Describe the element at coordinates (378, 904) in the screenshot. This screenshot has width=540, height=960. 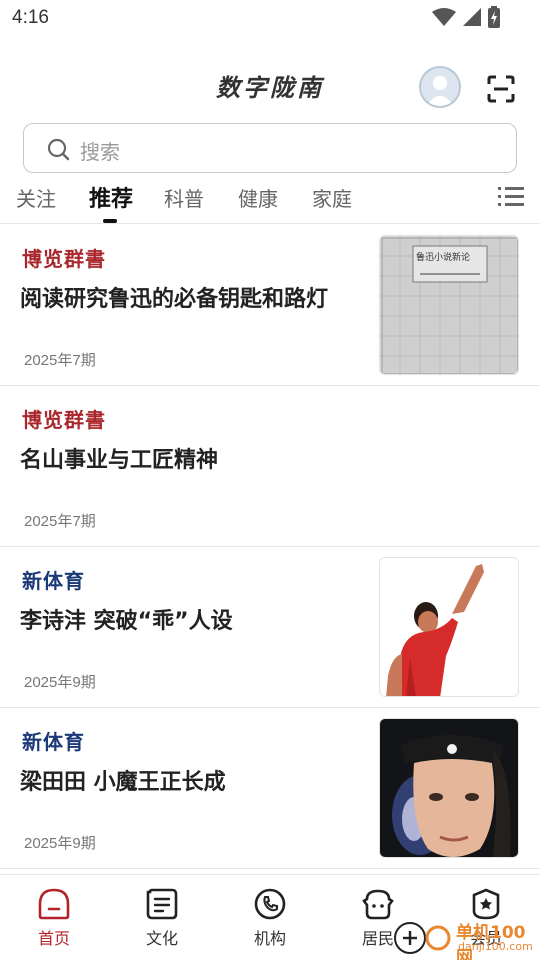
I see `residents-icon` at that location.